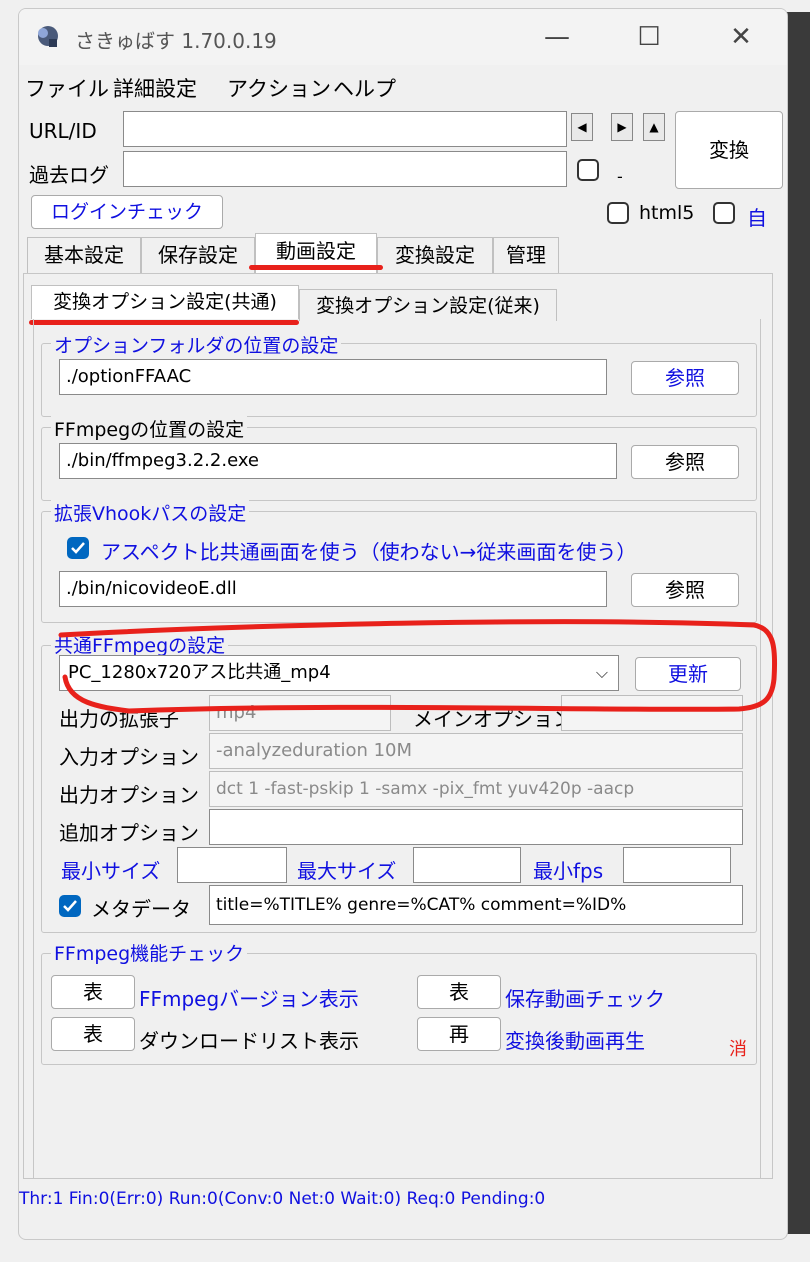  Describe the element at coordinates (249, 1041) in the screenshot. I see `download-list-label: ダウンロードリスト表示` at that location.